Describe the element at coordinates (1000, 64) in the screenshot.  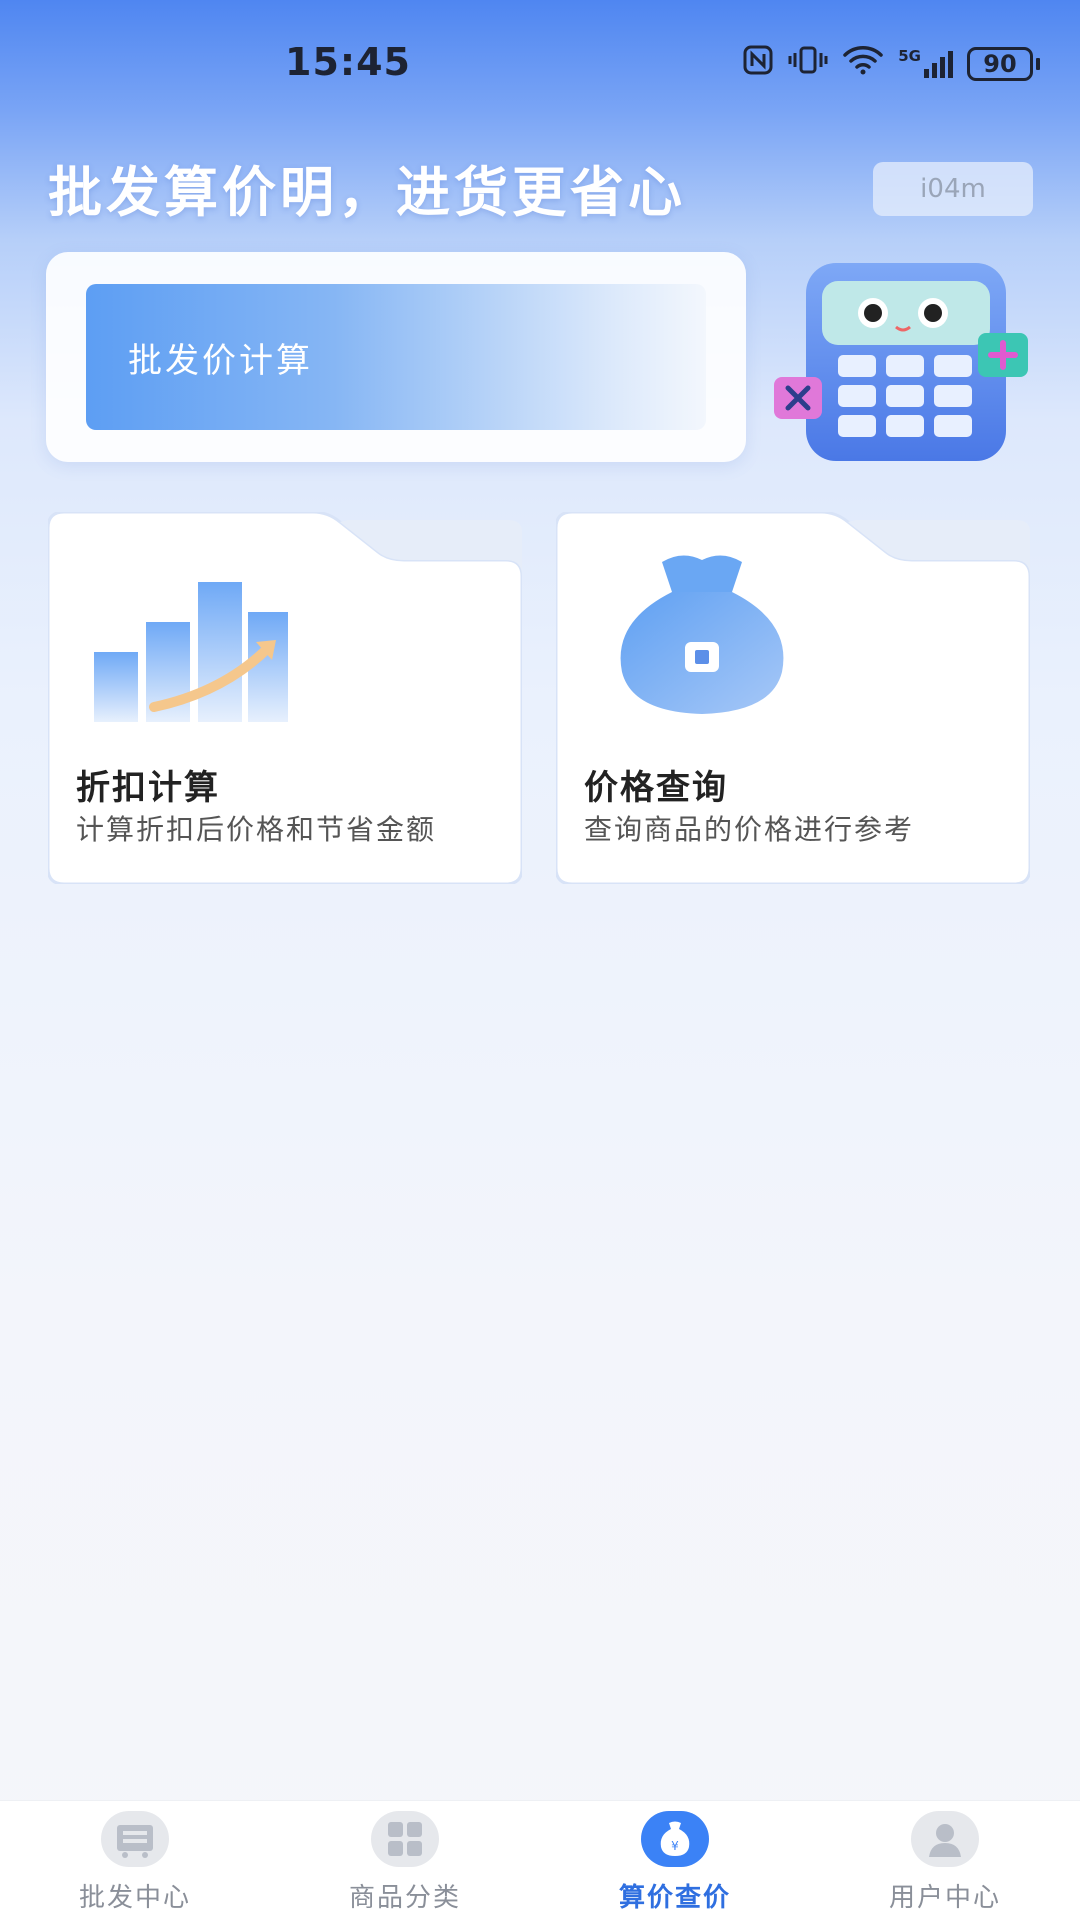
I see `battery-level: 90` at that location.